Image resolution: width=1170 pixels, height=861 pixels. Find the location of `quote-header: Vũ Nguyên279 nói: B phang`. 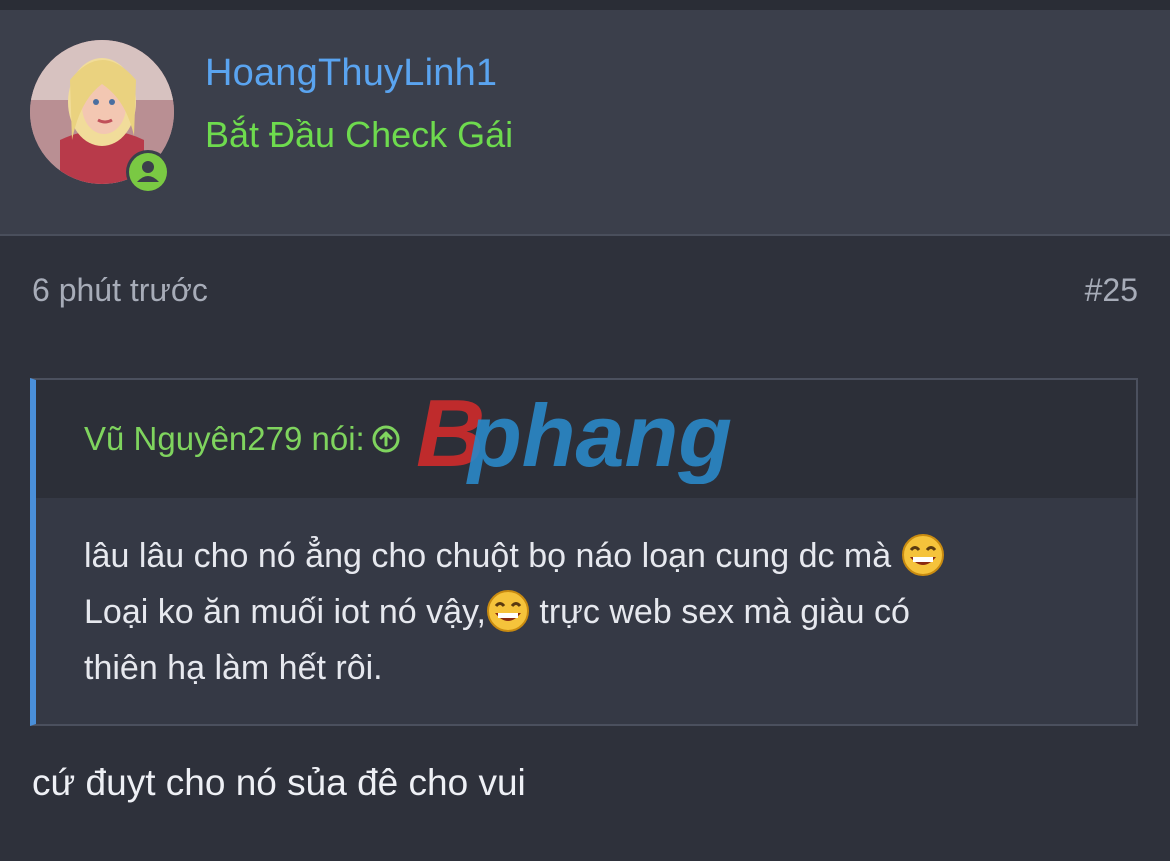

quote-header: Vũ Nguyên279 nói: B phang is located at coordinates (586, 439).